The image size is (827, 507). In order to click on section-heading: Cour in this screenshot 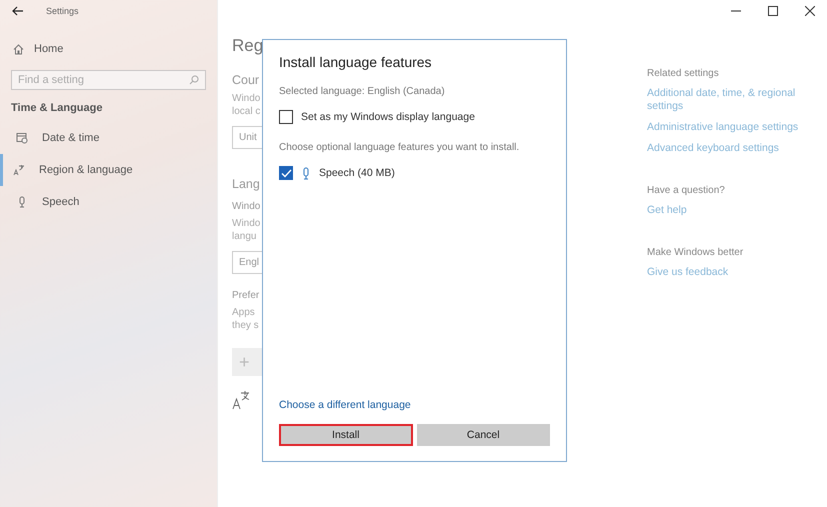, I will do `click(246, 80)`.